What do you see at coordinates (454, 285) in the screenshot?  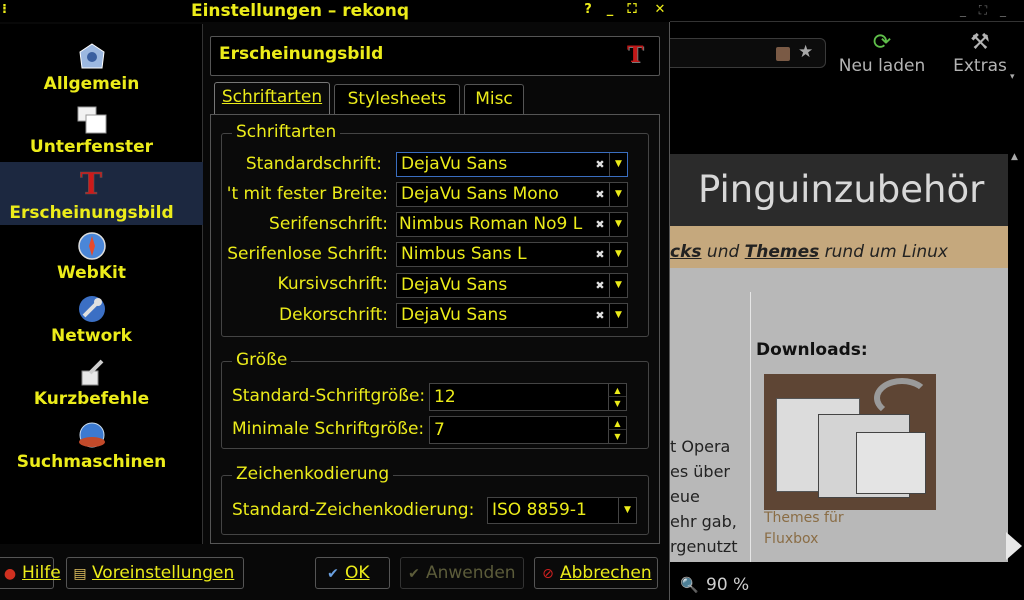 I see `combo-value: DejaVu Sans` at bounding box center [454, 285].